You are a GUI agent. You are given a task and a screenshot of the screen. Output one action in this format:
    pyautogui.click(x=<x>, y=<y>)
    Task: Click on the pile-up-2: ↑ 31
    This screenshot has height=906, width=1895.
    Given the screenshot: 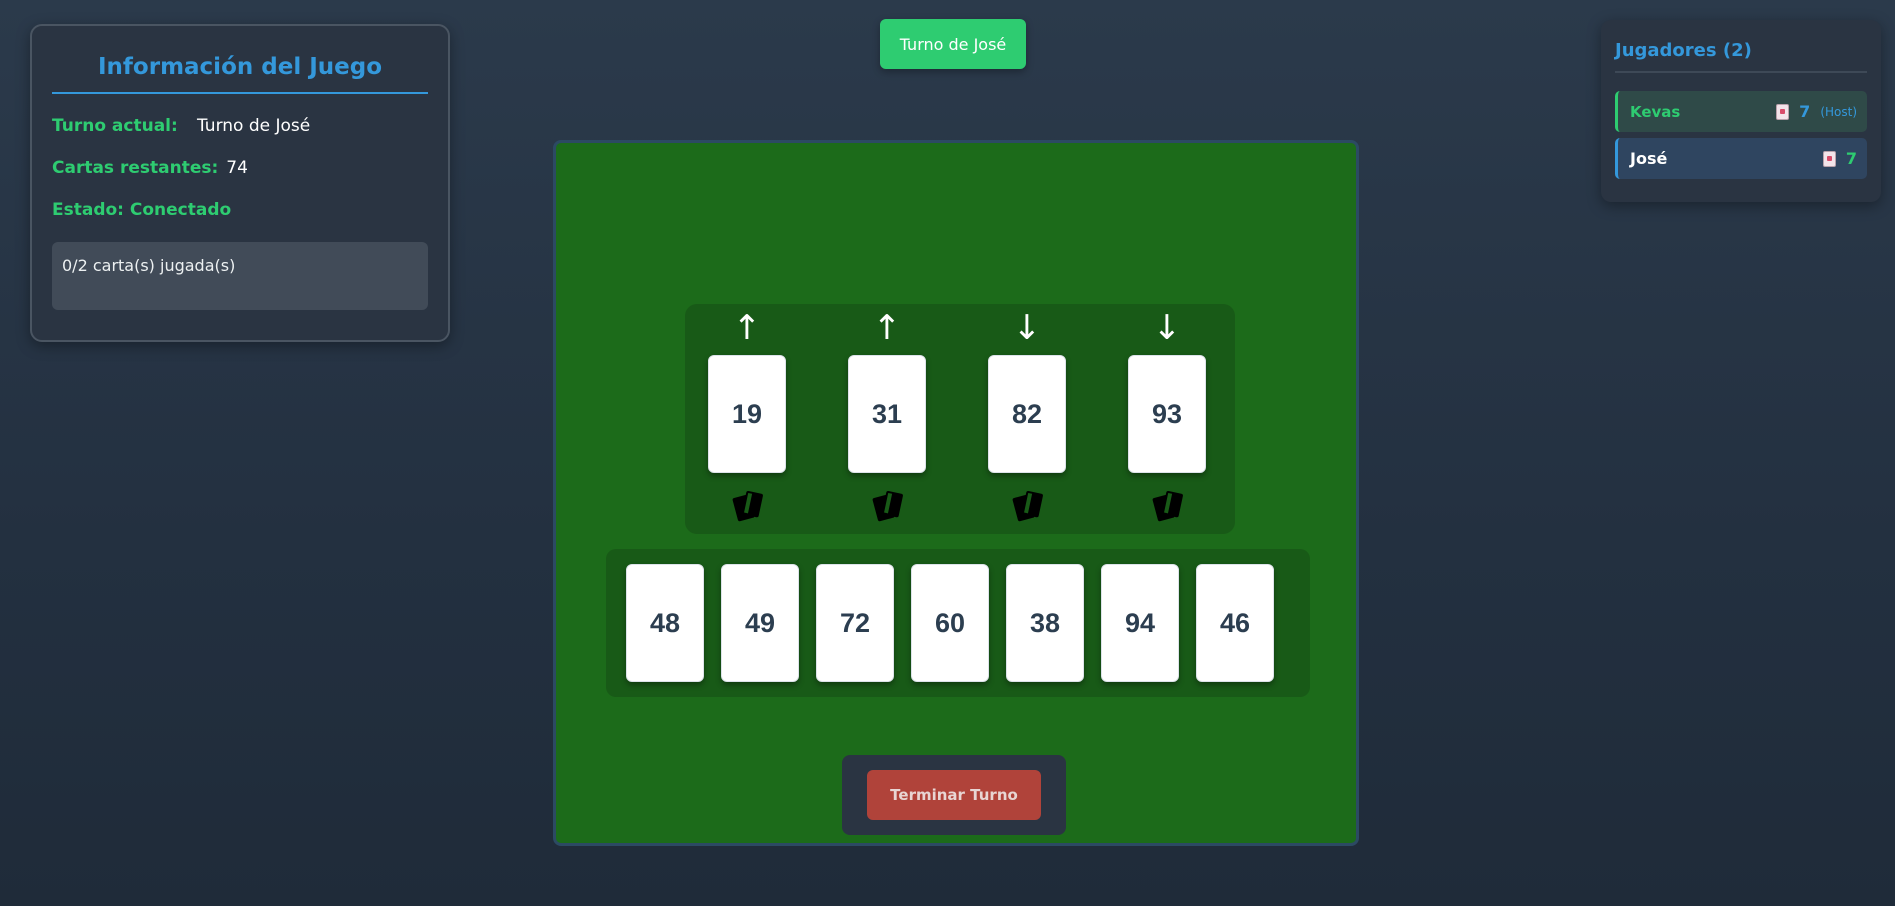 What is the action you would take?
    pyautogui.click(x=887, y=419)
    